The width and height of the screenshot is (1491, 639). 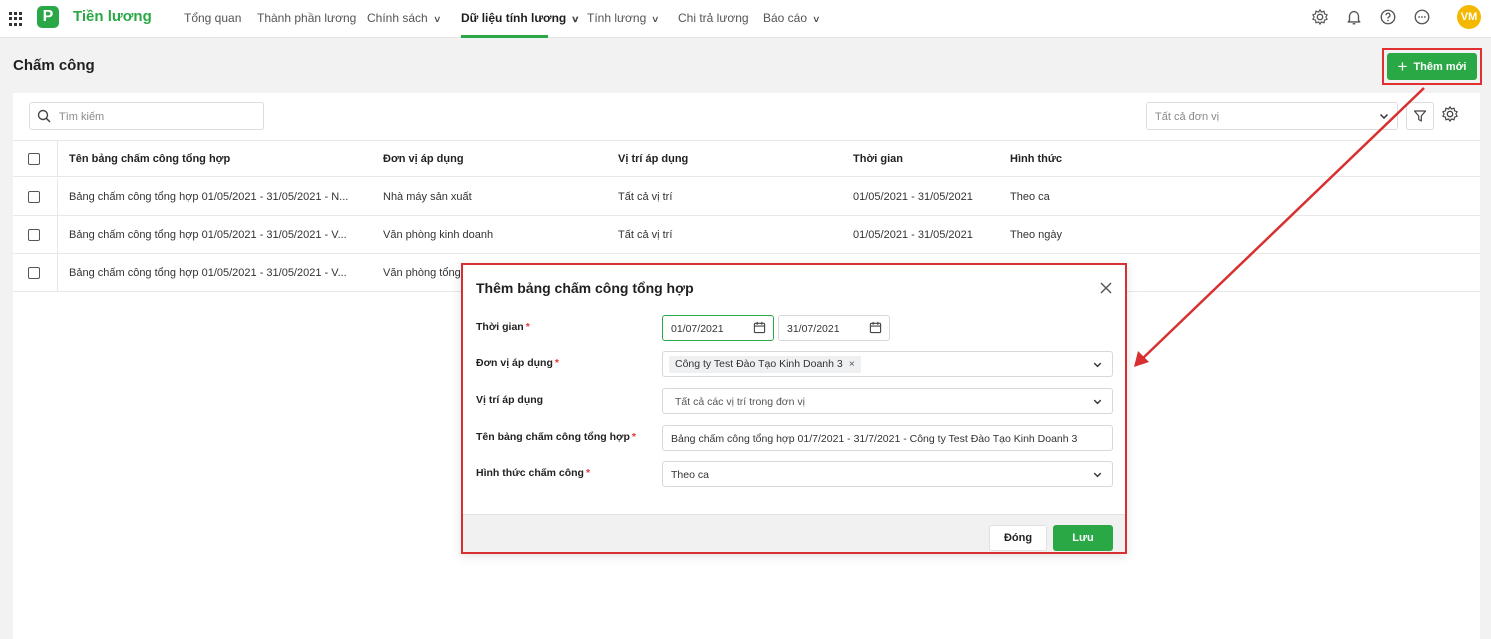 What do you see at coordinates (1272, 116) in the screenshot?
I see `unit-filter-select: Tất cả đơn vị` at bounding box center [1272, 116].